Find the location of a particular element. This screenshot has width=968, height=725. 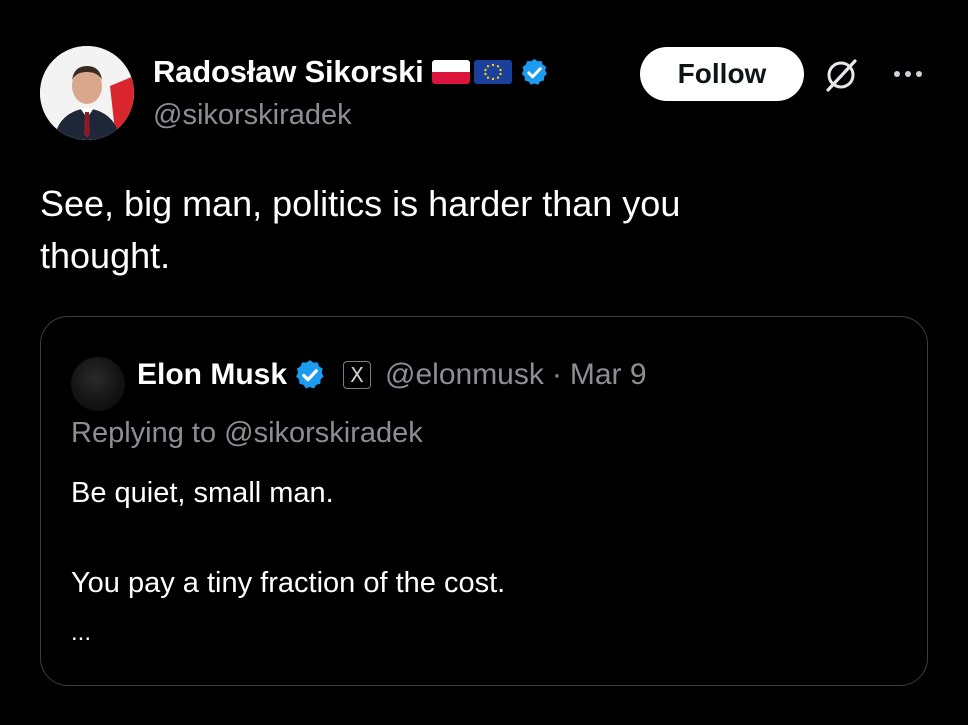

tweet-text-line-2: thought. is located at coordinates (105, 255).